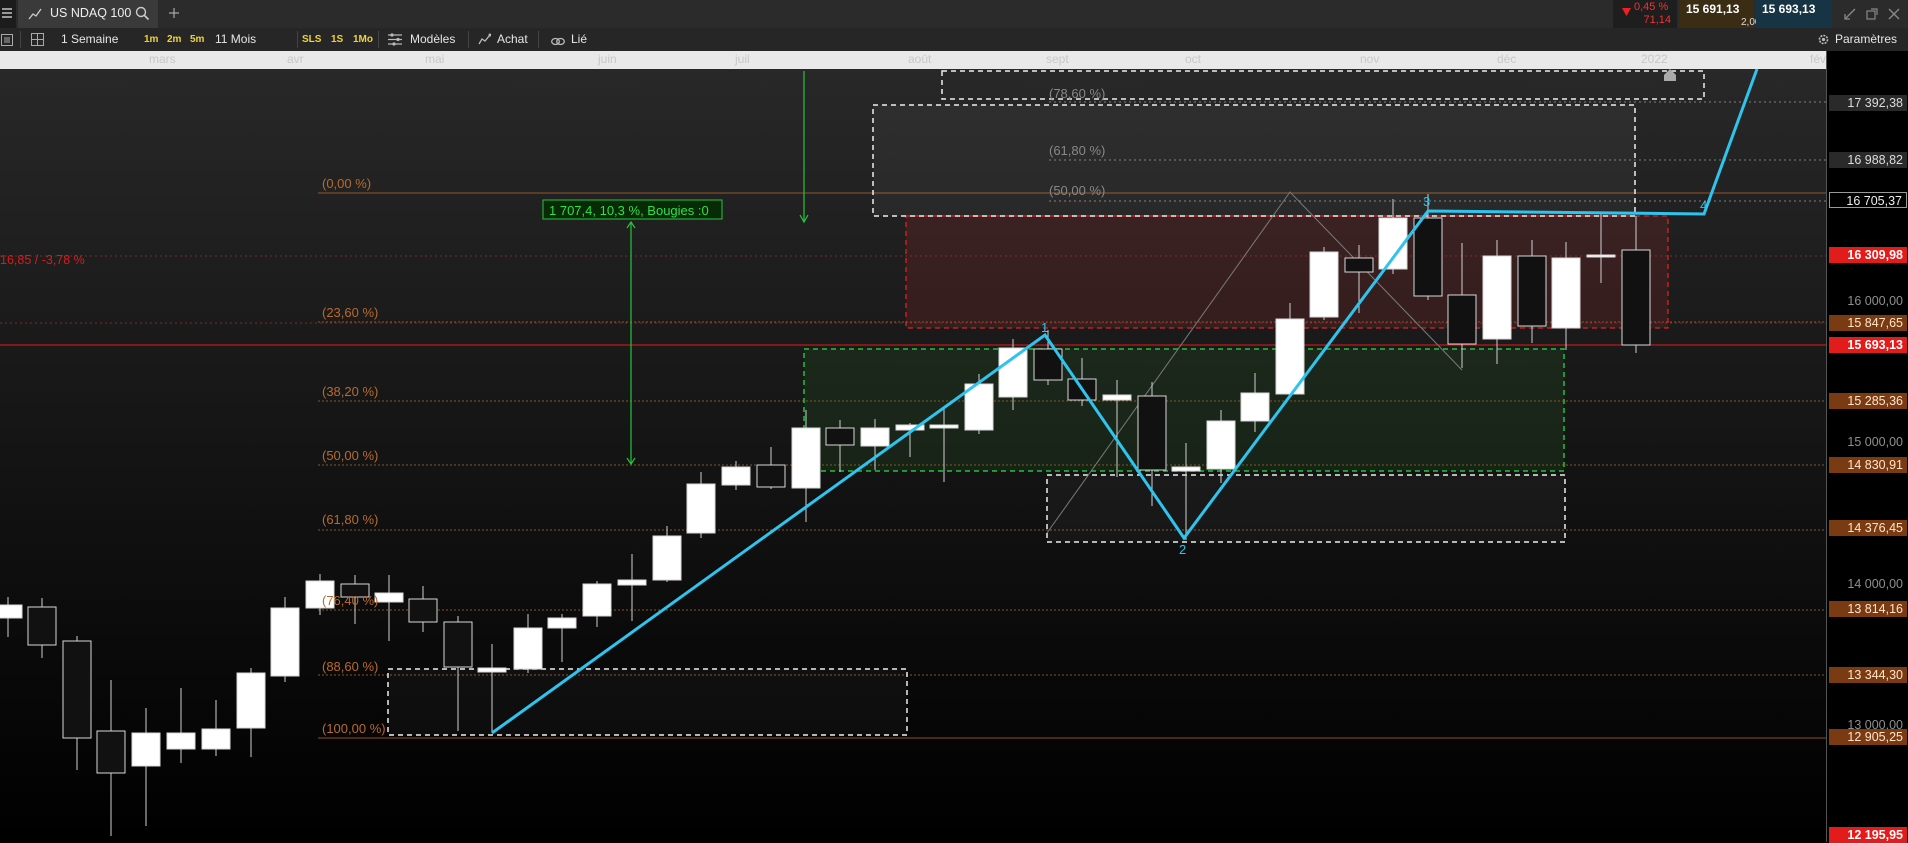 The width and height of the screenshot is (1908, 843). What do you see at coordinates (1823, 42) in the screenshot?
I see `gear-icon` at bounding box center [1823, 42].